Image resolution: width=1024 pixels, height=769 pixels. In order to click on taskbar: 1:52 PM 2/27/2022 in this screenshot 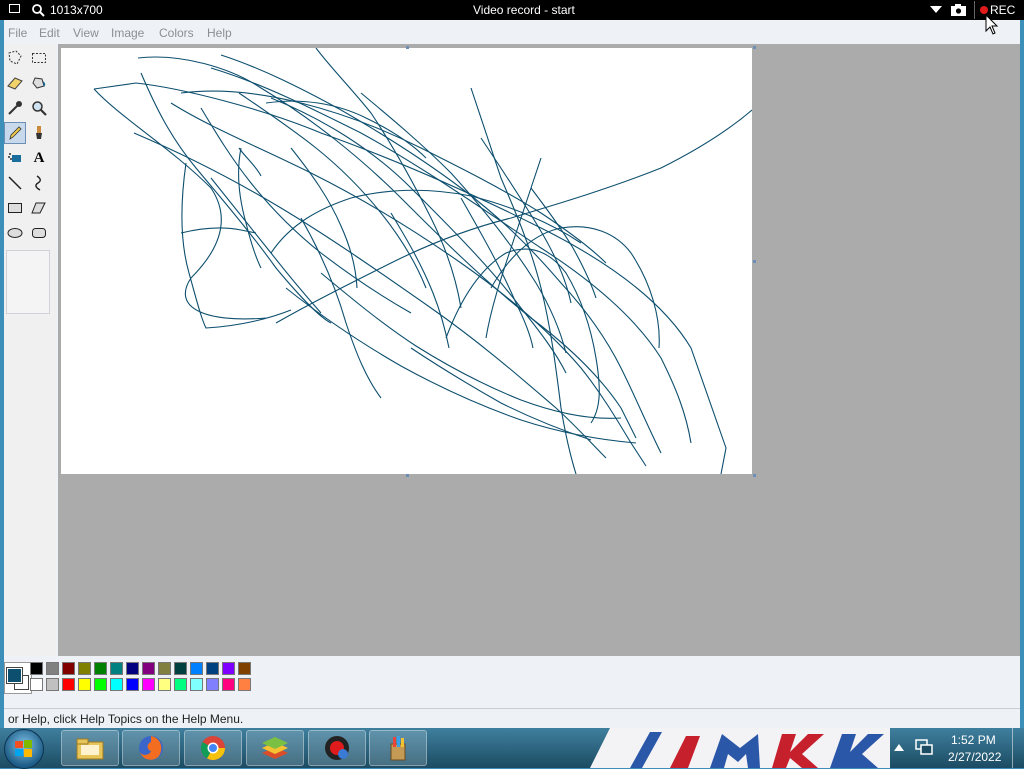, I will do `click(512, 748)`.